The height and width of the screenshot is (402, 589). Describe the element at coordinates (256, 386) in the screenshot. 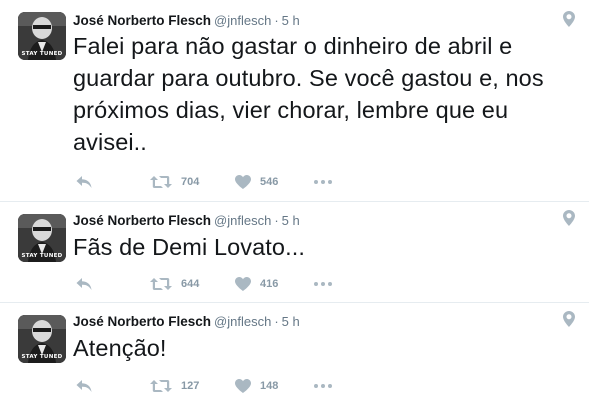

I see `like-button: 148` at that location.